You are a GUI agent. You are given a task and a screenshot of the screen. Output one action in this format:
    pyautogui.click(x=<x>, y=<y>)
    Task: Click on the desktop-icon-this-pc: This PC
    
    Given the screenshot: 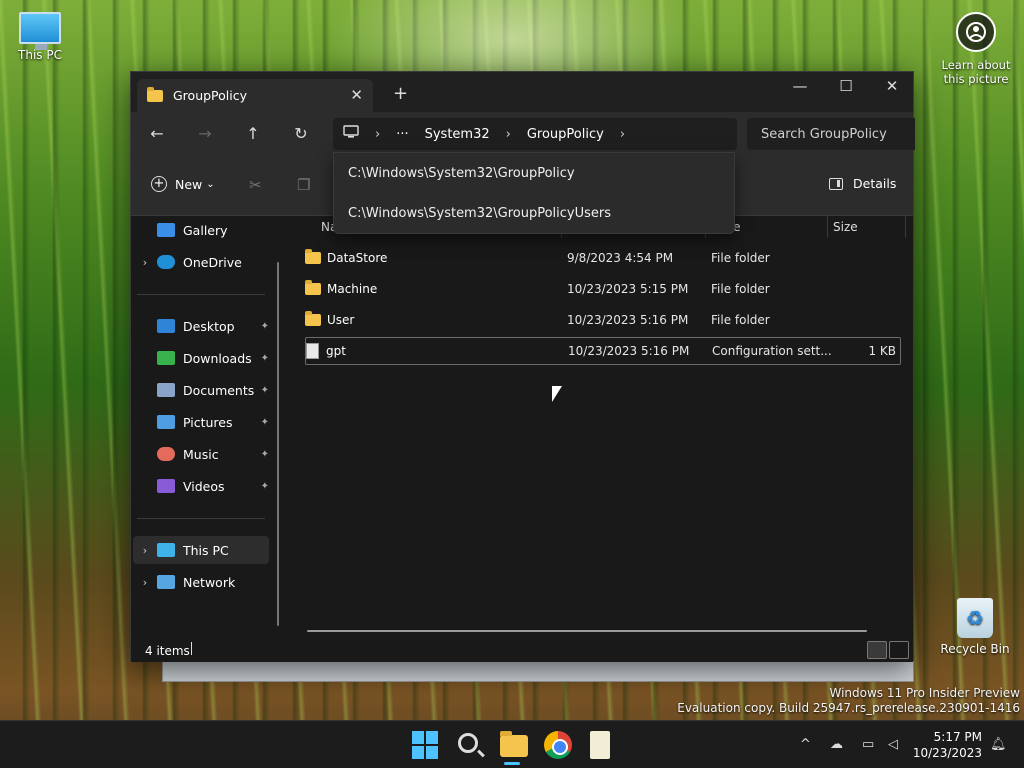 What is the action you would take?
    pyautogui.click(x=40, y=37)
    